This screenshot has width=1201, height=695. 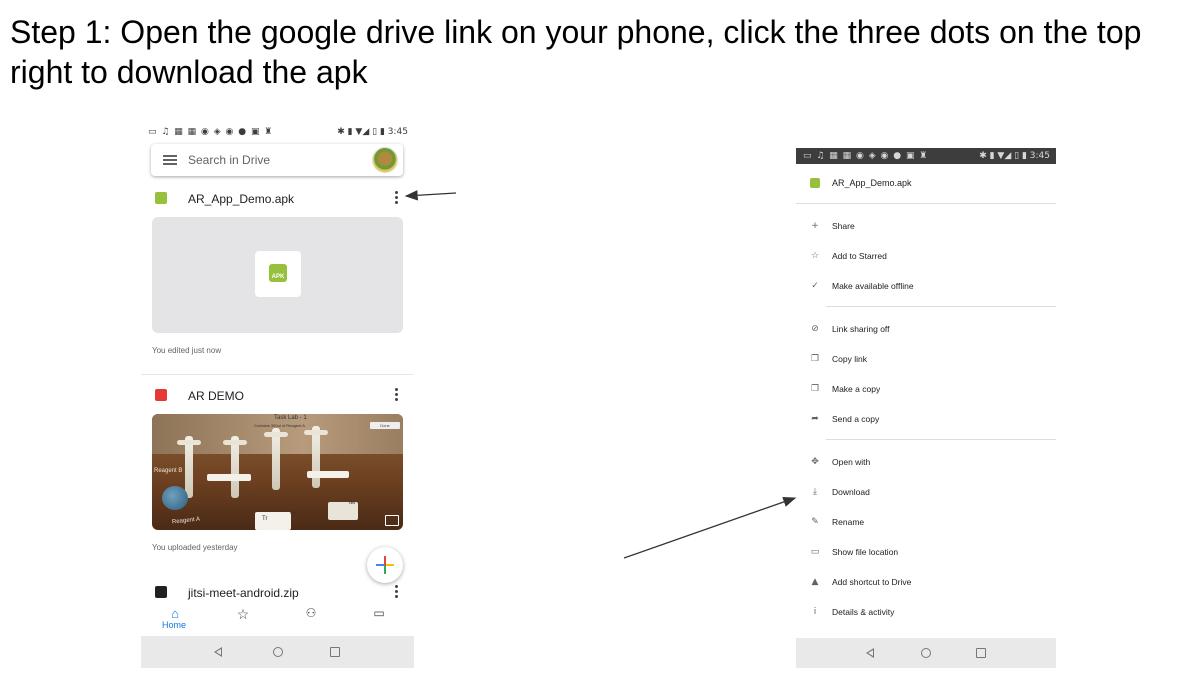 I want to click on add-person-icon: +, so click(x=815, y=226).